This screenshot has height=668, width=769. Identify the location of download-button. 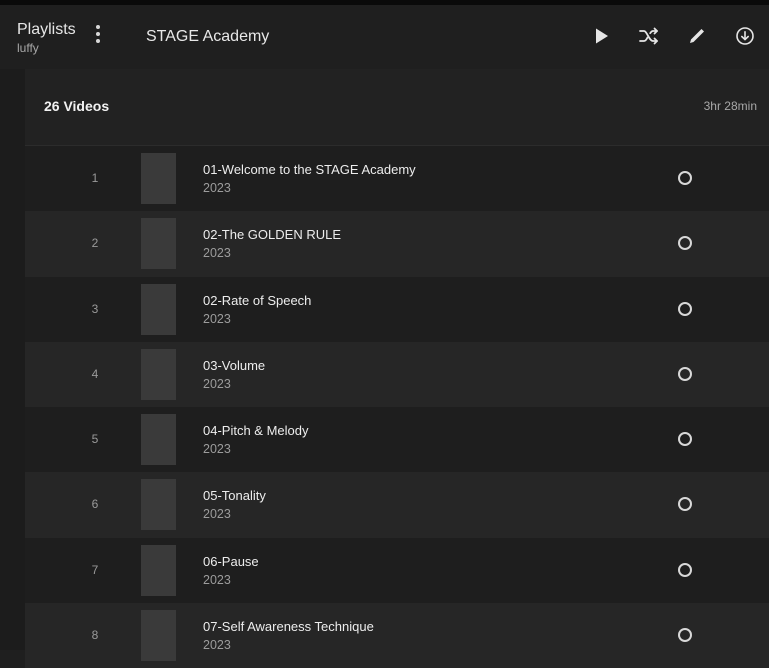
(745, 36).